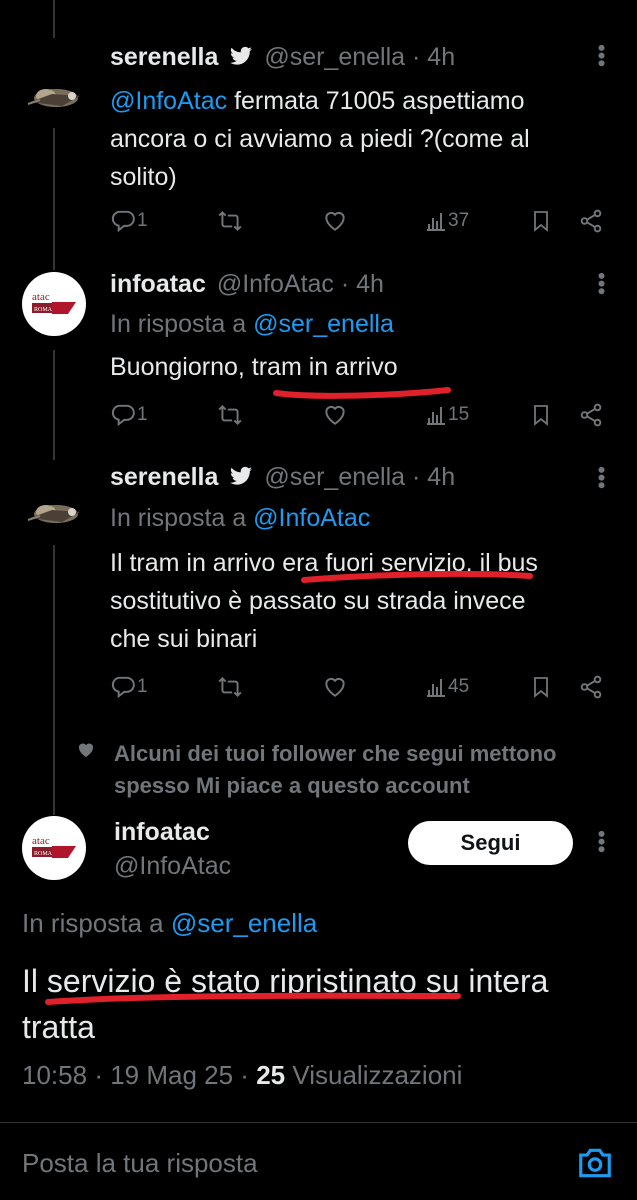 This screenshot has height=1200, width=637. I want to click on text-highlight: tram in arrivo, so click(324, 367).